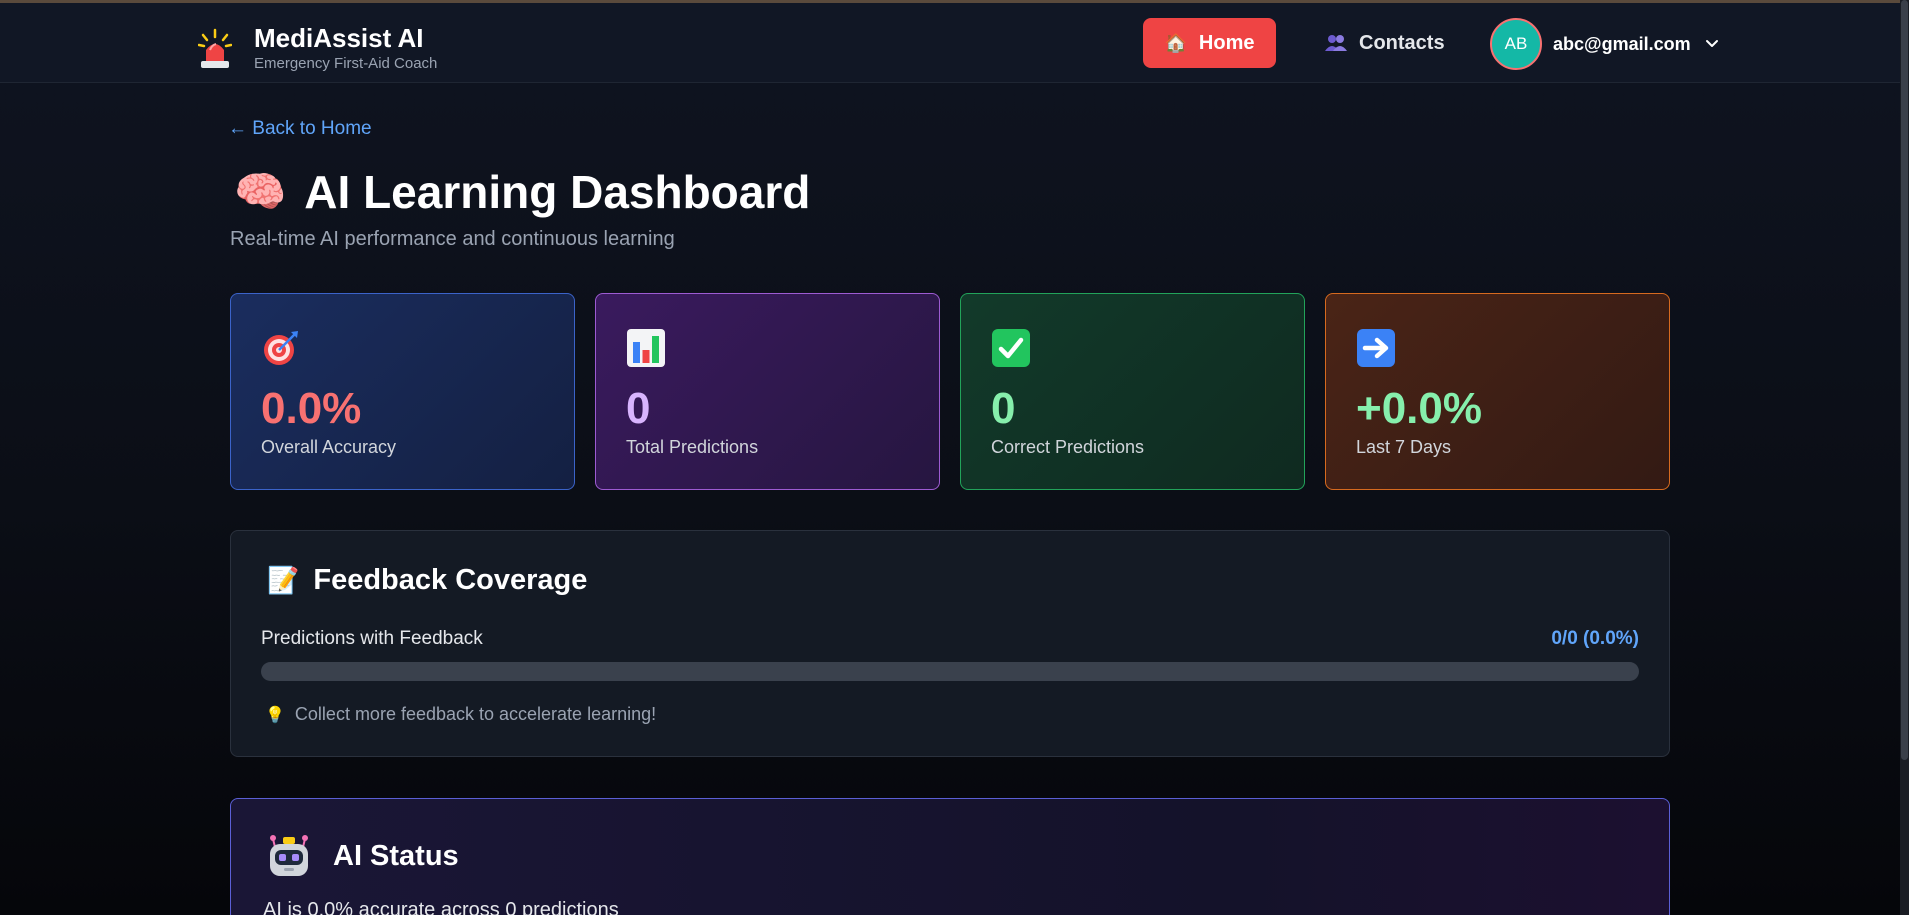  Describe the element at coordinates (1904, 380) in the screenshot. I see `scrollbar-thumb` at that location.